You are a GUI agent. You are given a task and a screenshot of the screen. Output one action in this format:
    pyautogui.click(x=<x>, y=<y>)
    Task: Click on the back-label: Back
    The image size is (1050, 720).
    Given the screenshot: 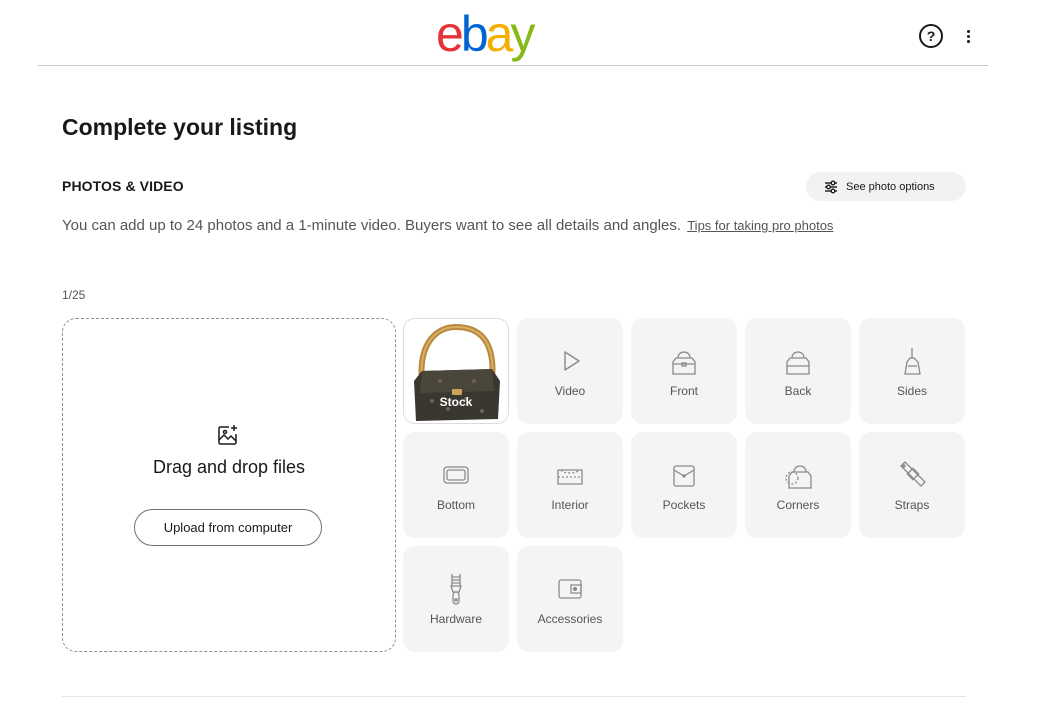 What is the action you would take?
    pyautogui.click(x=798, y=391)
    